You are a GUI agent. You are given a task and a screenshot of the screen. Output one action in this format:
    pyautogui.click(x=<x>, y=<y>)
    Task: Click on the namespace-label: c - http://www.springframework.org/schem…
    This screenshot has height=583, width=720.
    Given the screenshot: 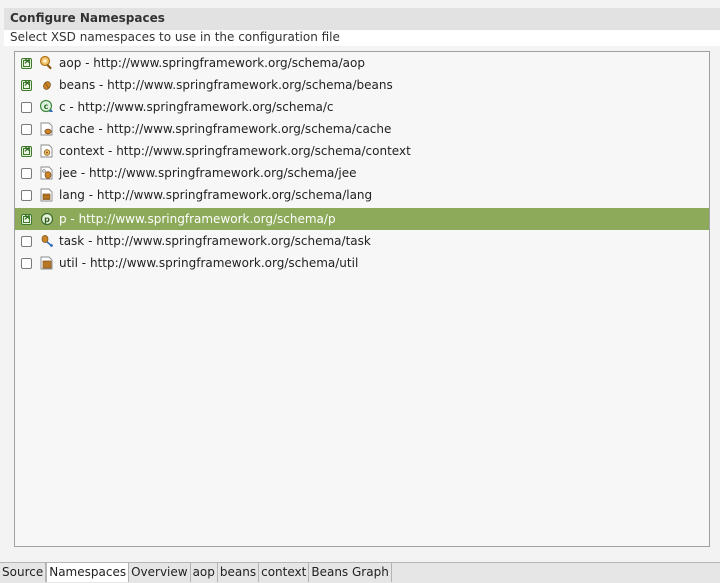 What is the action you would take?
    pyautogui.click(x=196, y=107)
    